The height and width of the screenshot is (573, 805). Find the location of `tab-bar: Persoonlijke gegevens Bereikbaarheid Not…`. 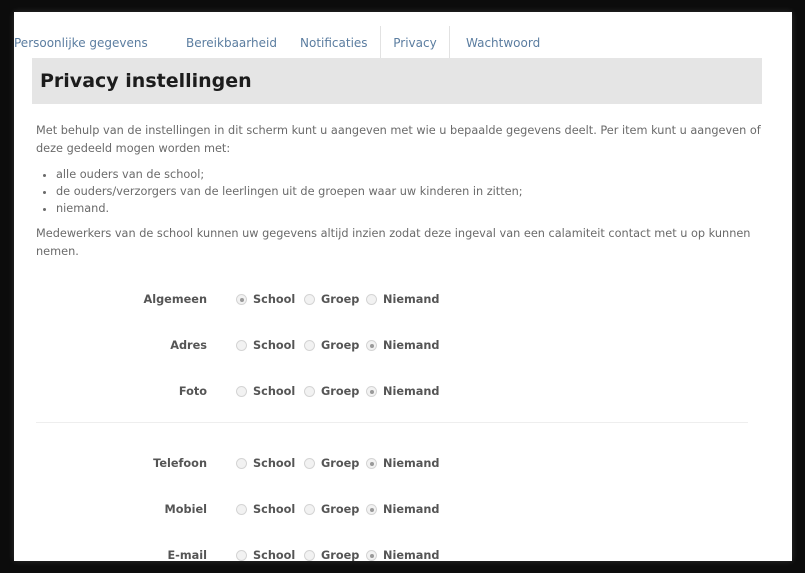

tab-bar: Persoonlijke gegevens Bereikbaarheid Not… is located at coordinates (403, 35).